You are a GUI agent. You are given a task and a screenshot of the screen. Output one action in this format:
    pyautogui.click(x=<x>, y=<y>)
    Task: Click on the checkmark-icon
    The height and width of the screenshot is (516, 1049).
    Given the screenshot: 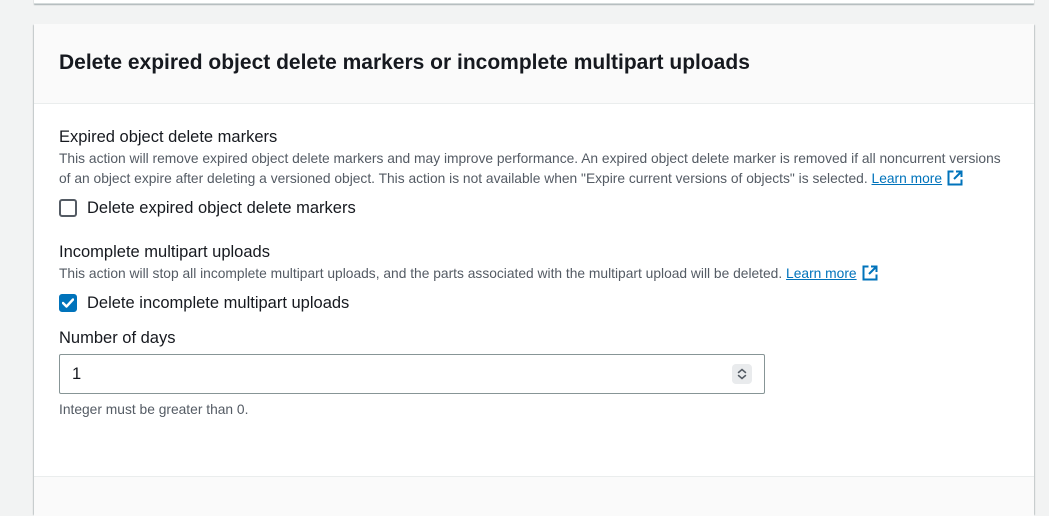 What is the action you would take?
    pyautogui.click(x=68, y=303)
    